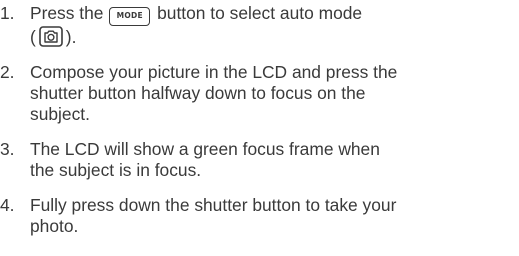  I want to click on step-text-line: subject., so click(60, 114).